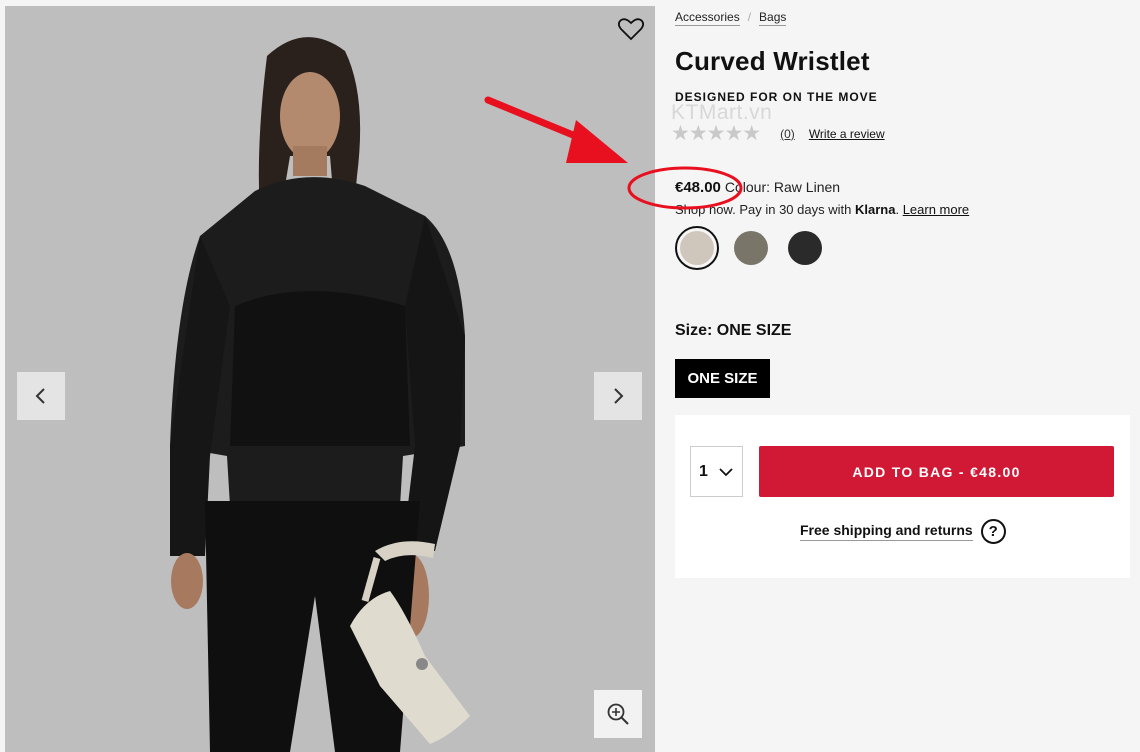 The height and width of the screenshot is (752, 1140). I want to click on help-icon: ?, so click(993, 531).